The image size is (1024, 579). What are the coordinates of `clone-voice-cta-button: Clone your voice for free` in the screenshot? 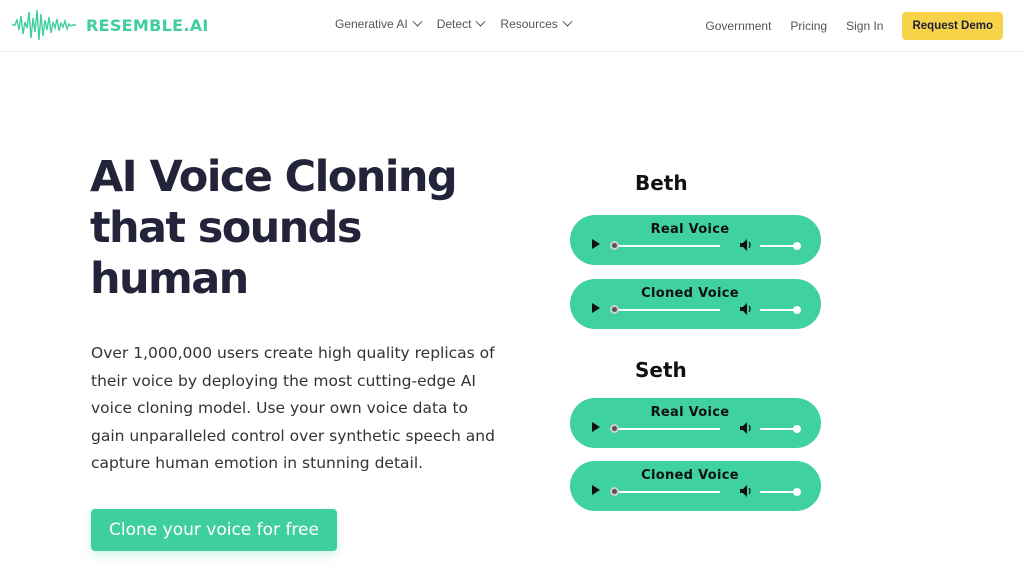 It's located at (214, 530).